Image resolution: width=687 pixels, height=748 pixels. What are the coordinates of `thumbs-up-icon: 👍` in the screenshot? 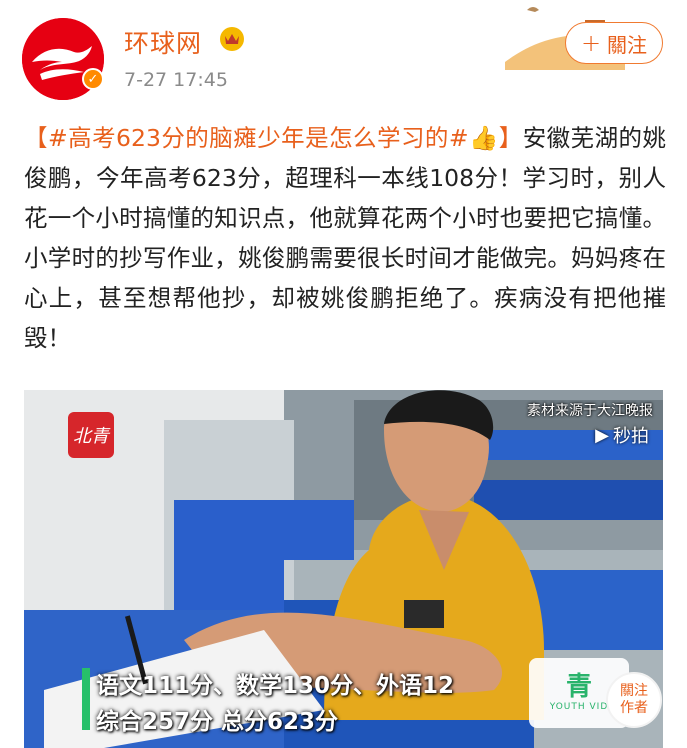 It's located at (483, 138).